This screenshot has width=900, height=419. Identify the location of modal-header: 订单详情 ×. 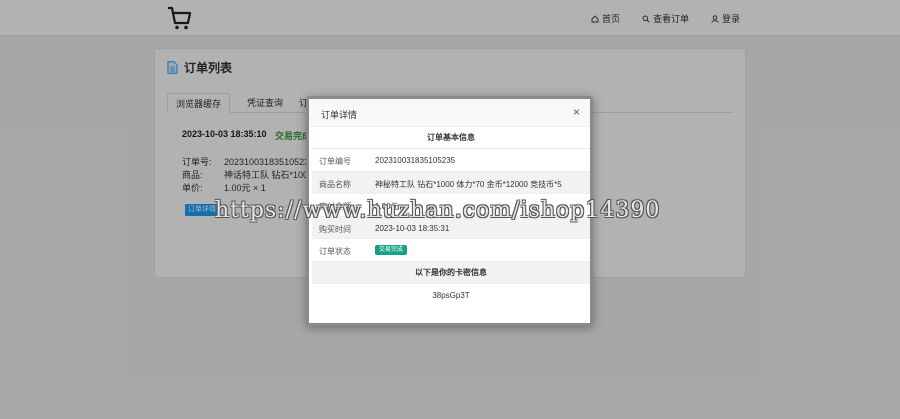
(449, 113).